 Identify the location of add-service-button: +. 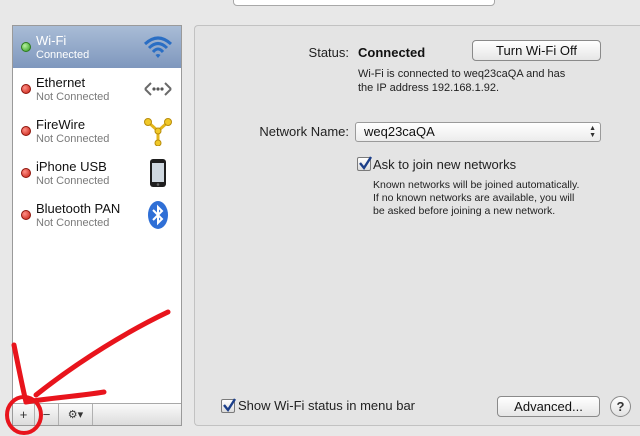
(24, 414).